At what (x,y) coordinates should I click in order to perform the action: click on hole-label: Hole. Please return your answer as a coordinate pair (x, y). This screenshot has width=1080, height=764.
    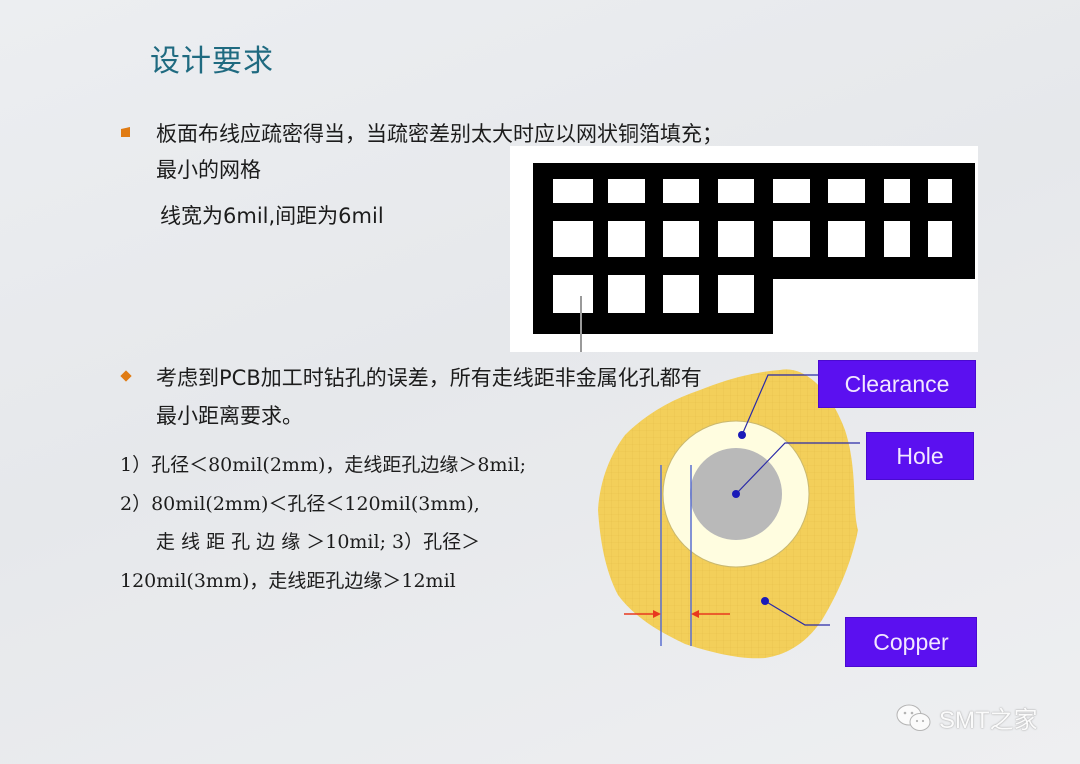
    Looking at the image, I should click on (920, 456).